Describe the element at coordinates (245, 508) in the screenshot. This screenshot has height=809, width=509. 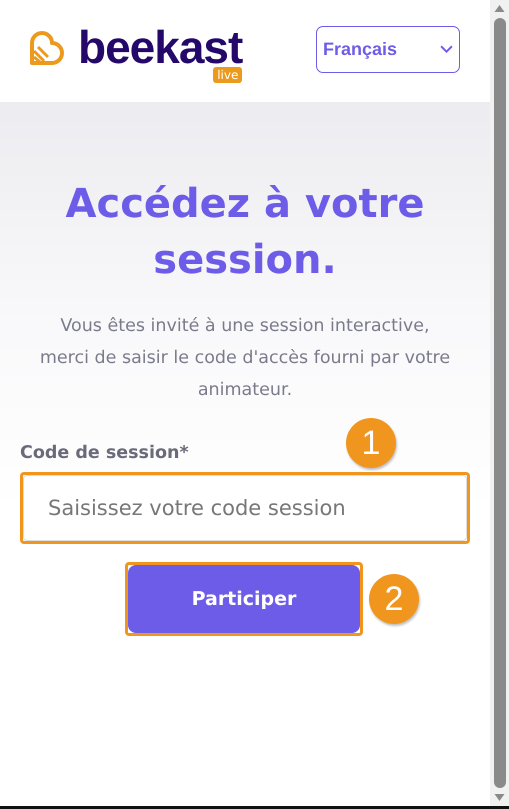
I see `session-code-field: Saisissez votre code session` at that location.